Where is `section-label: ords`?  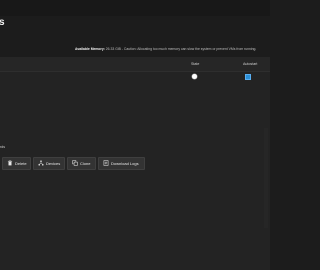
section-label: ords is located at coordinates (2, 147).